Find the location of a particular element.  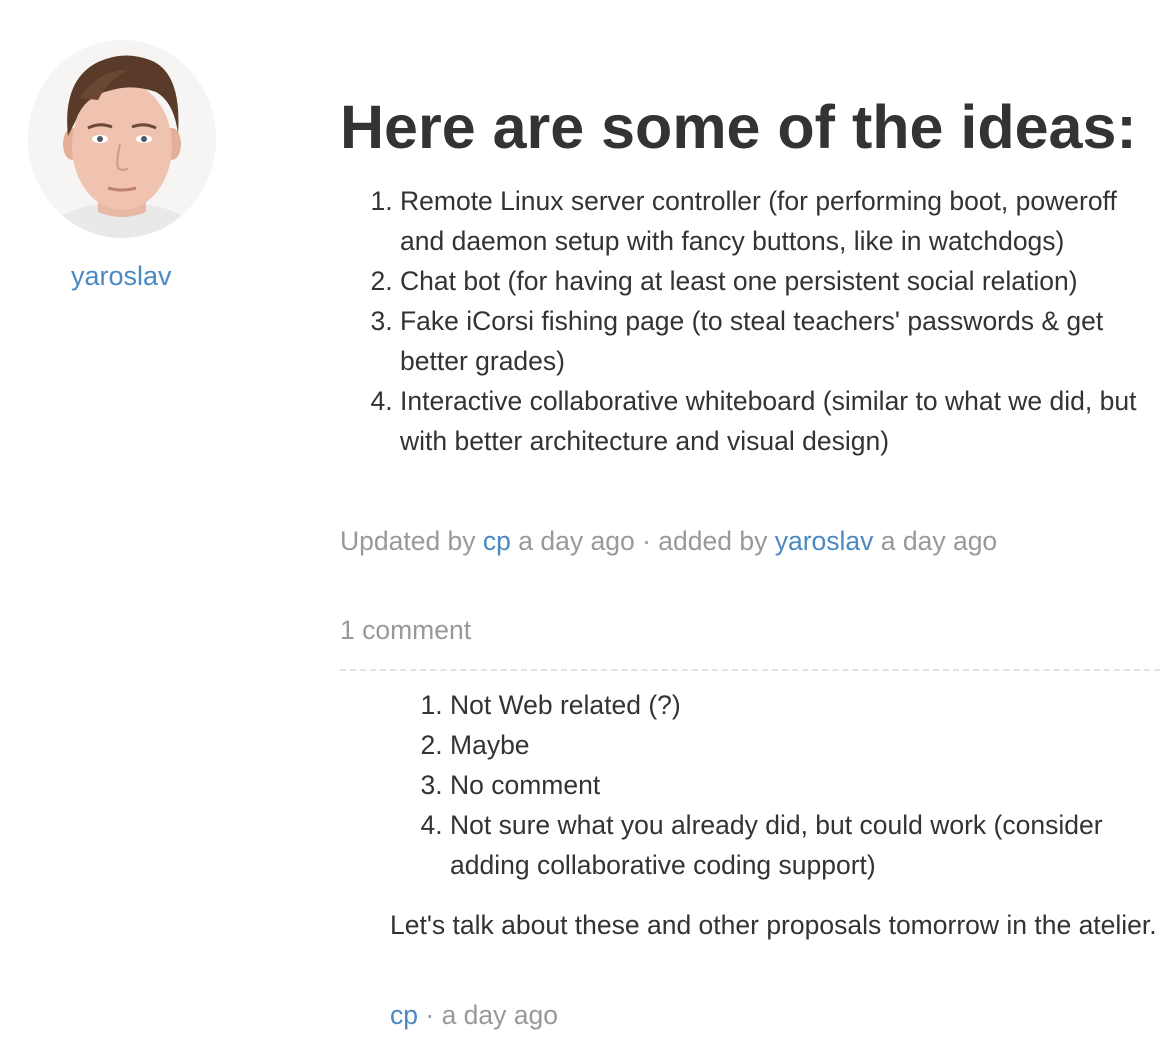

comment-list-item-3: No comment is located at coordinates (805, 785).